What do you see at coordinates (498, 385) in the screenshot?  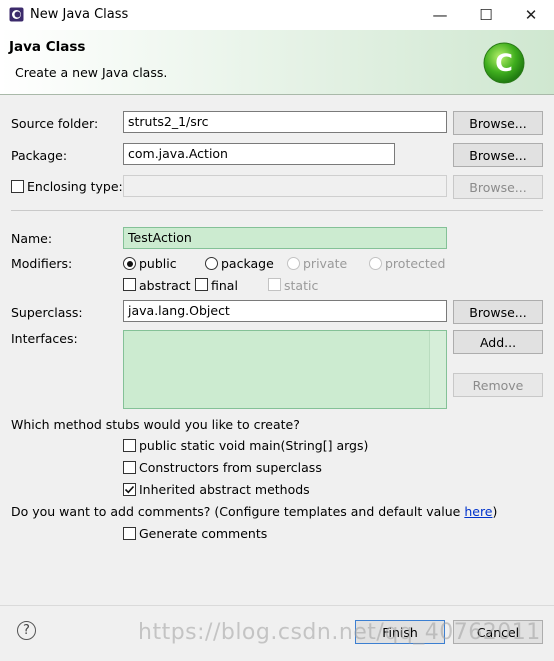 I see `remove-interface-button: Remove` at bounding box center [498, 385].